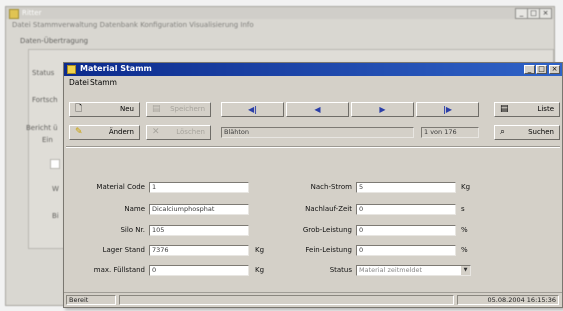  What do you see at coordinates (527, 109) in the screenshot?
I see `list-button: ▤ Liste` at bounding box center [527, 109].